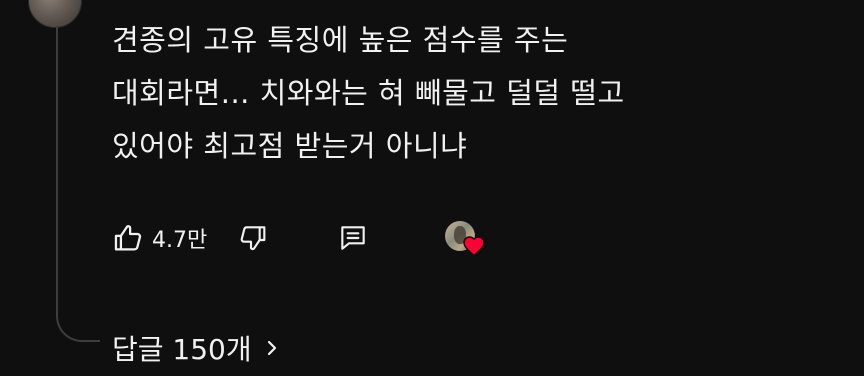  I want to click on commenter-avatar, so click(55, 14).